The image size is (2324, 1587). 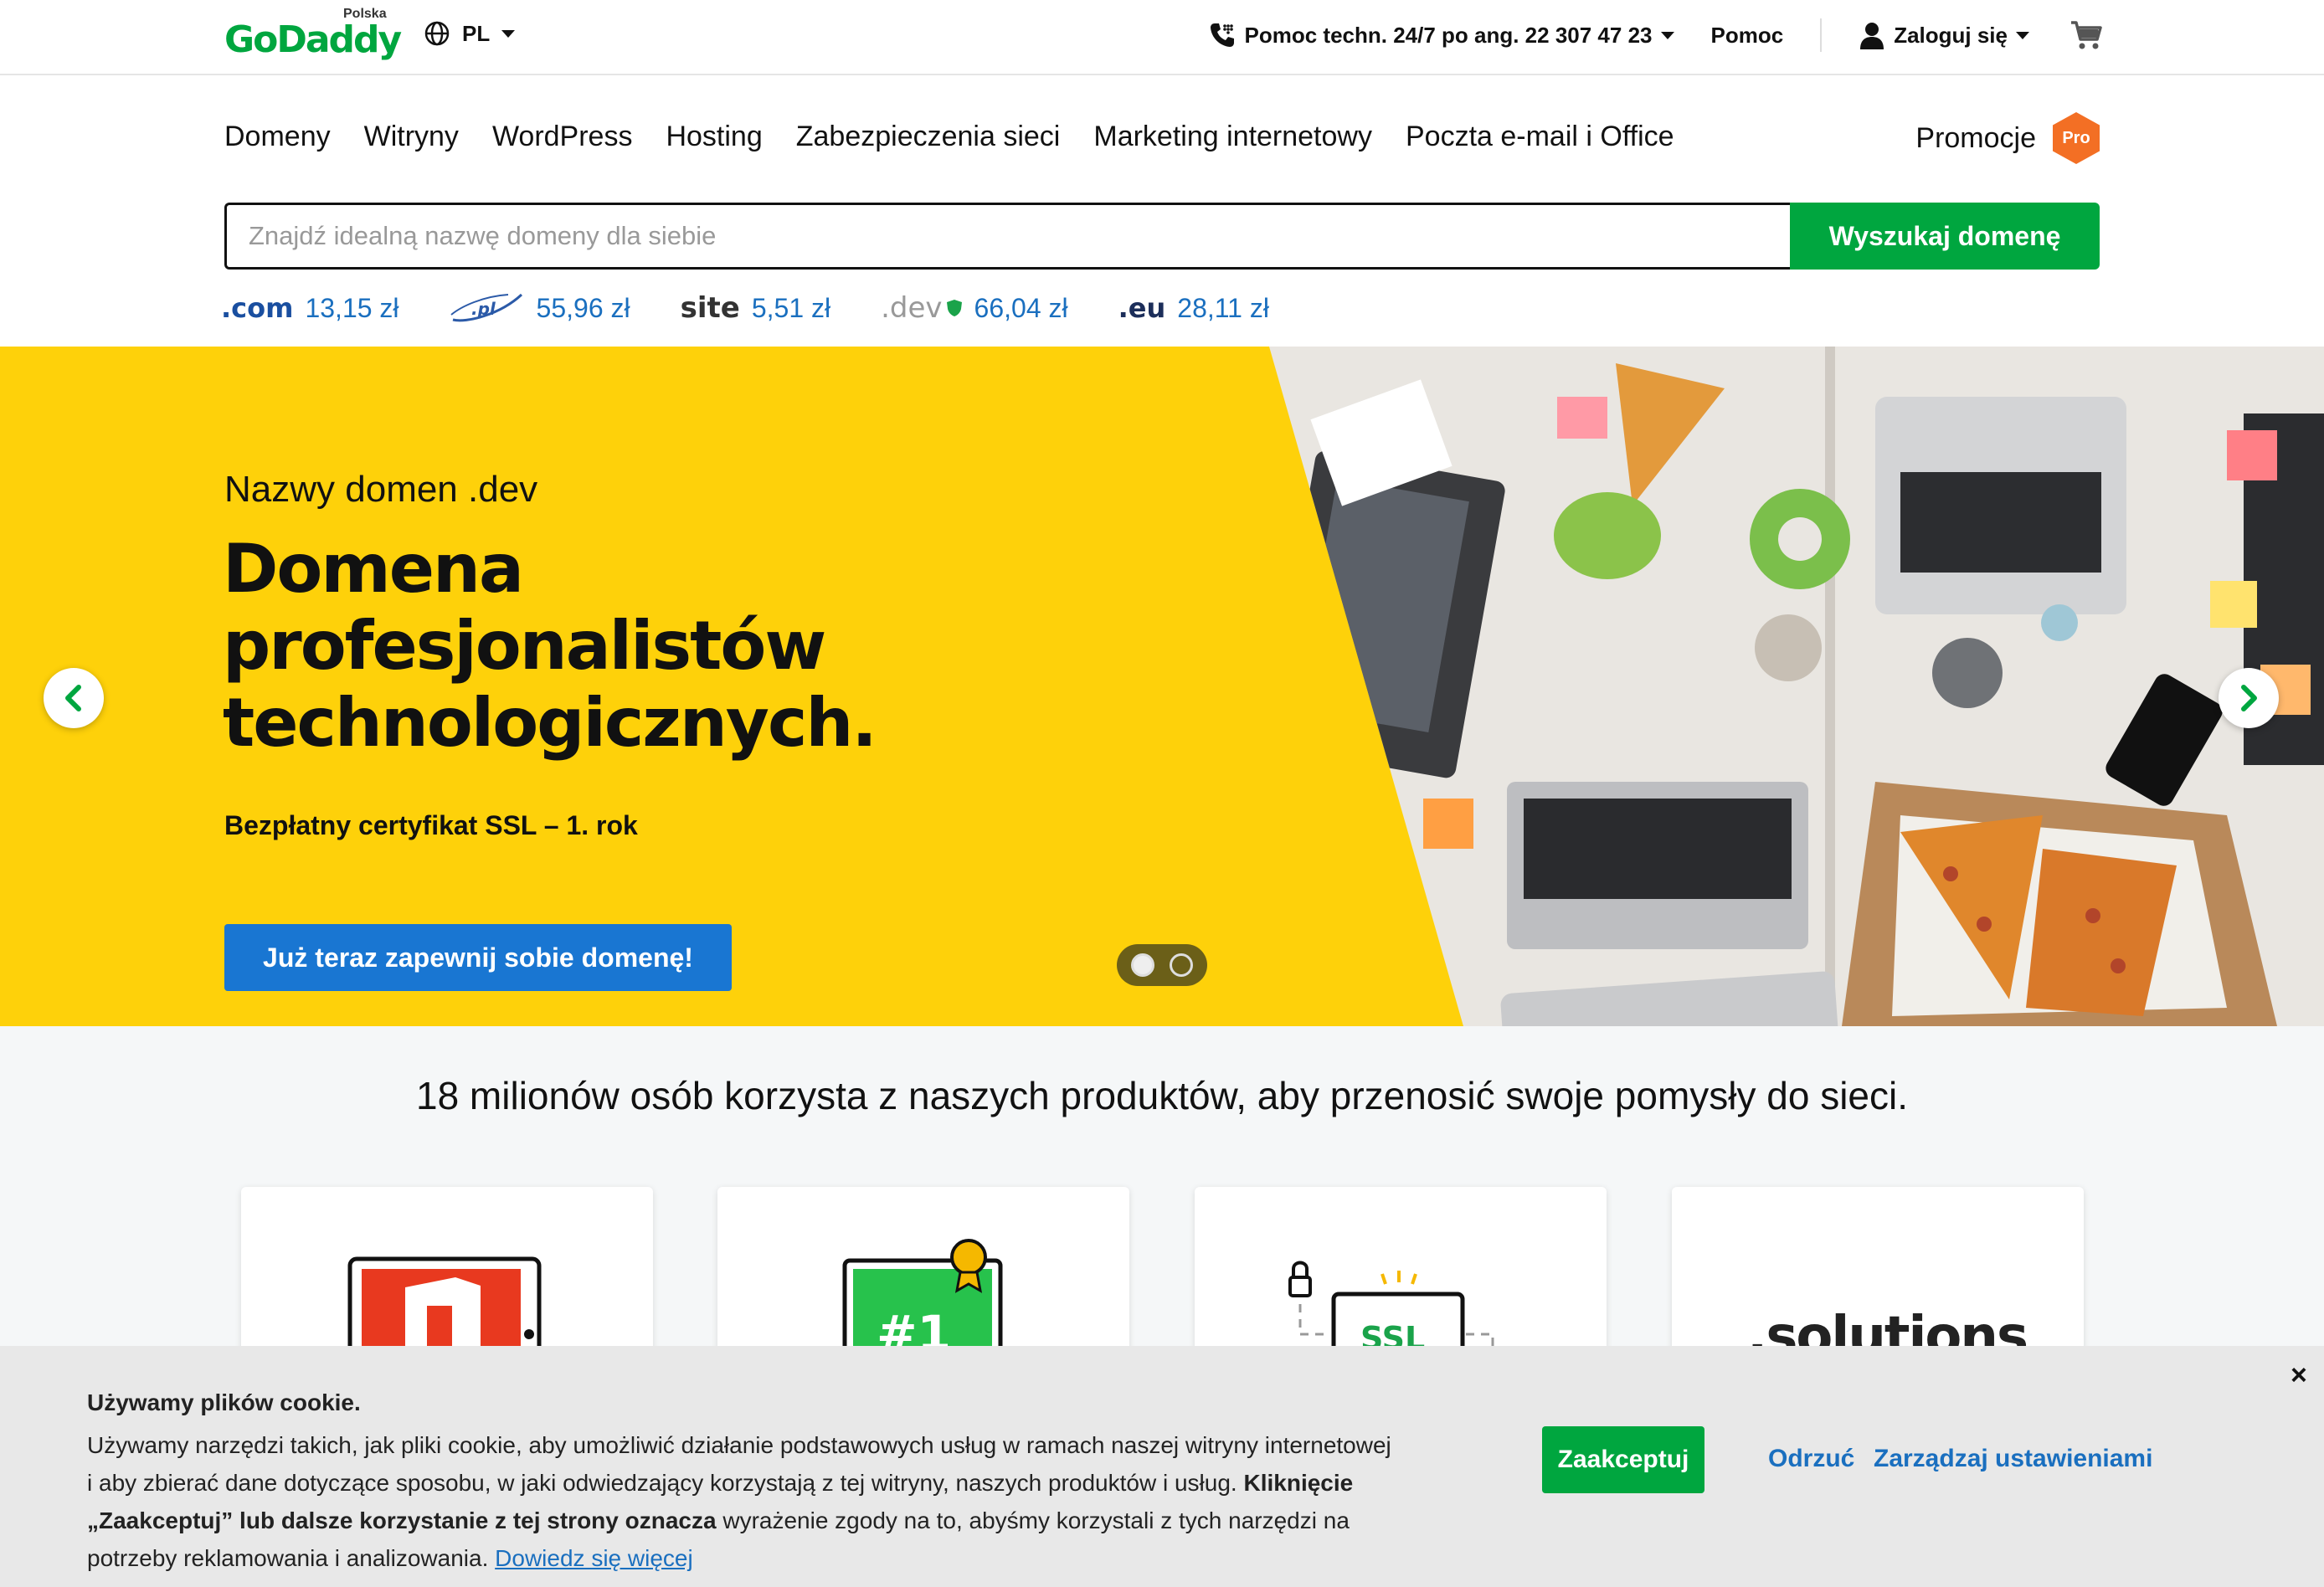 I want to click on learn-more-link: Dowiedz się więcej, so click(x=594, y=1558).